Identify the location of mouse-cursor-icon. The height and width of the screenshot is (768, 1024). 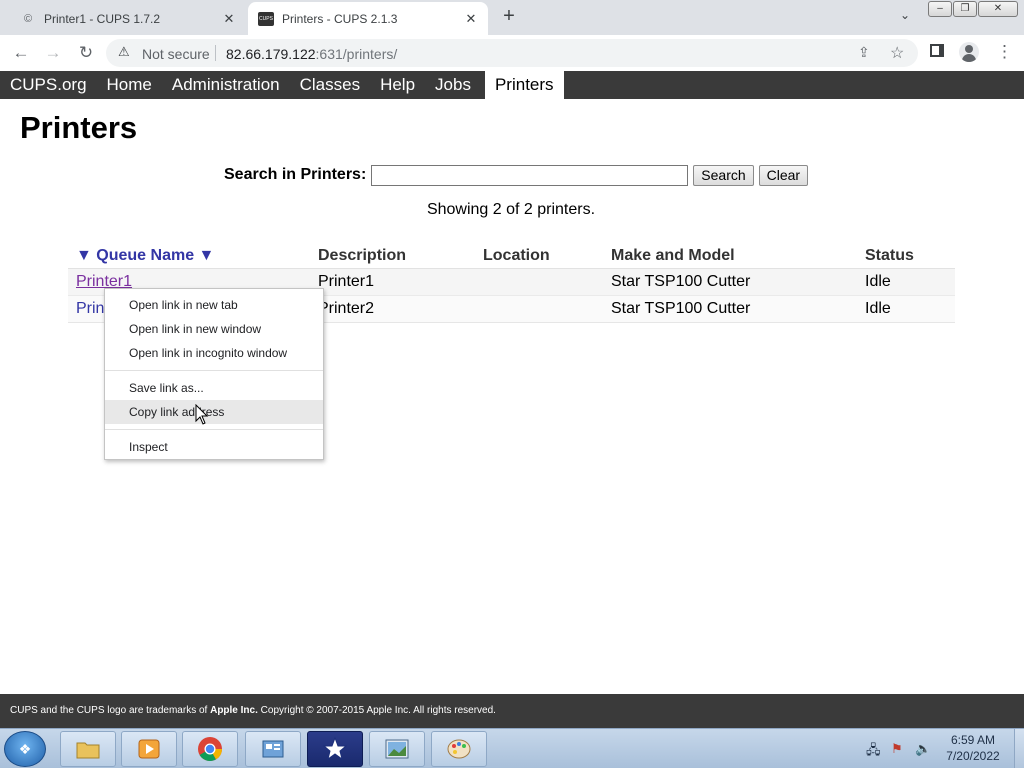
(202, 414).